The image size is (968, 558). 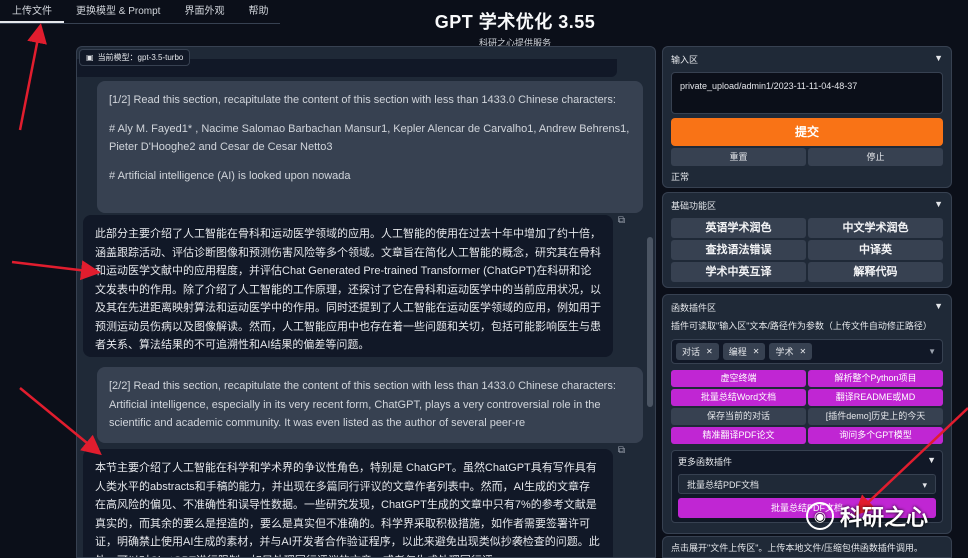 I want to click on basic-functions-title: 基础功能区, so click(x=694, y=206).